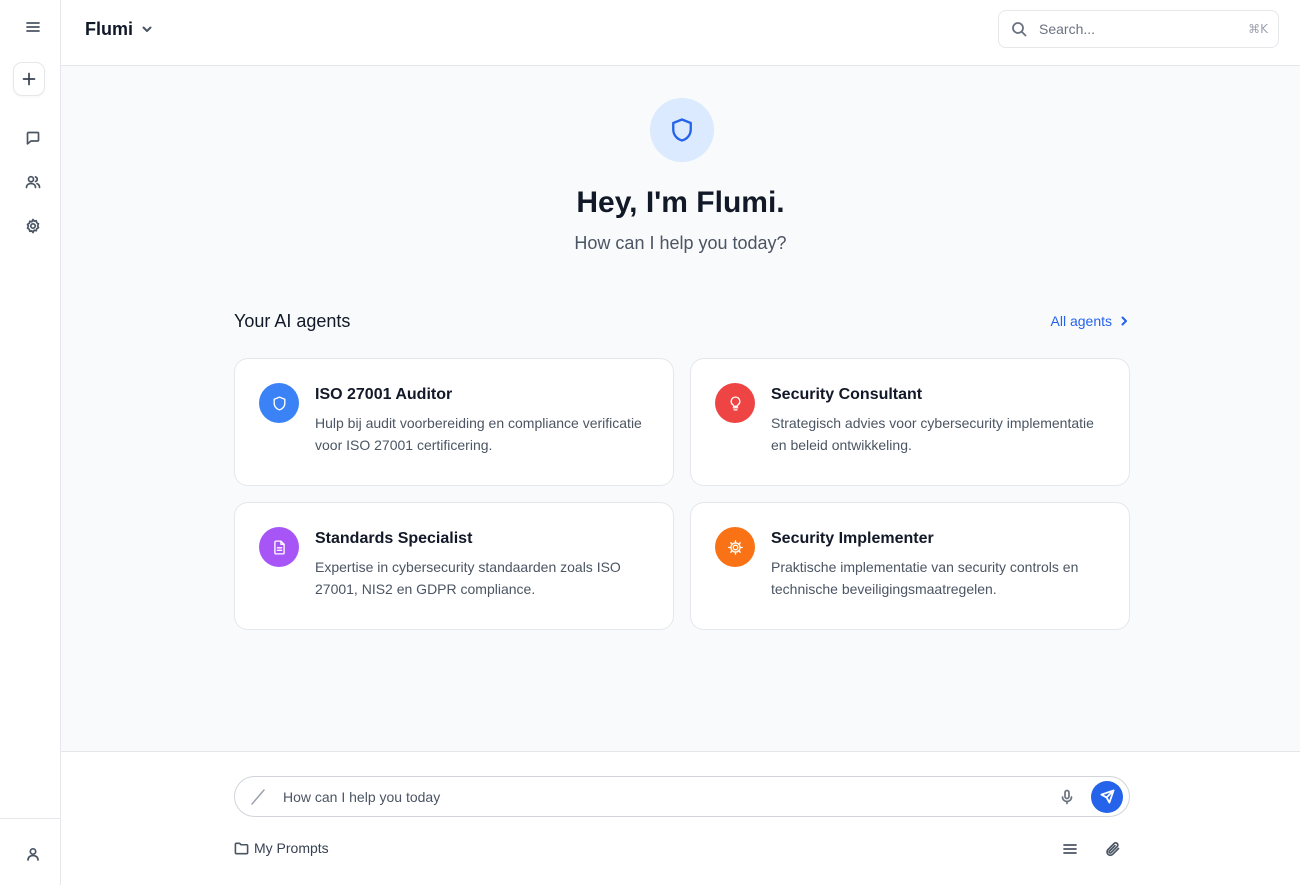 This screenshot has width=1300, height=885. I want to click on chat-icon, so click(33, 138).